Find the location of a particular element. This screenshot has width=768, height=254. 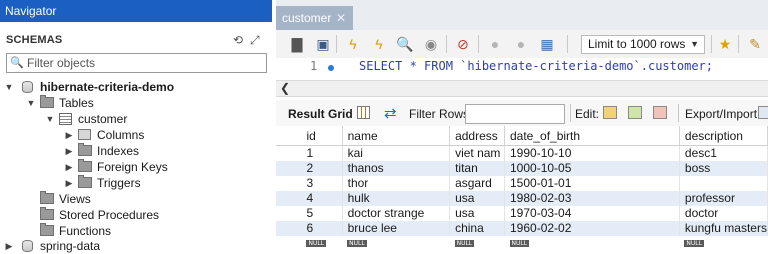

cell-address: china is located at coordinates (477, 228).